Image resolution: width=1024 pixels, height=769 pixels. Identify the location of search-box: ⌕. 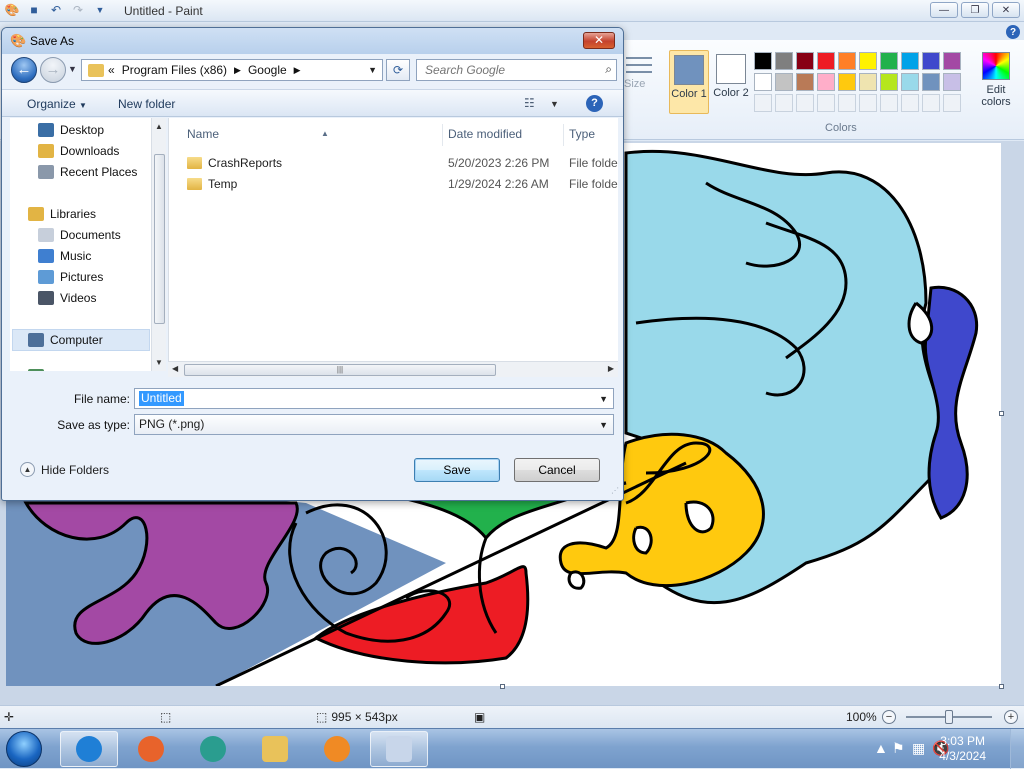
(516, 70).